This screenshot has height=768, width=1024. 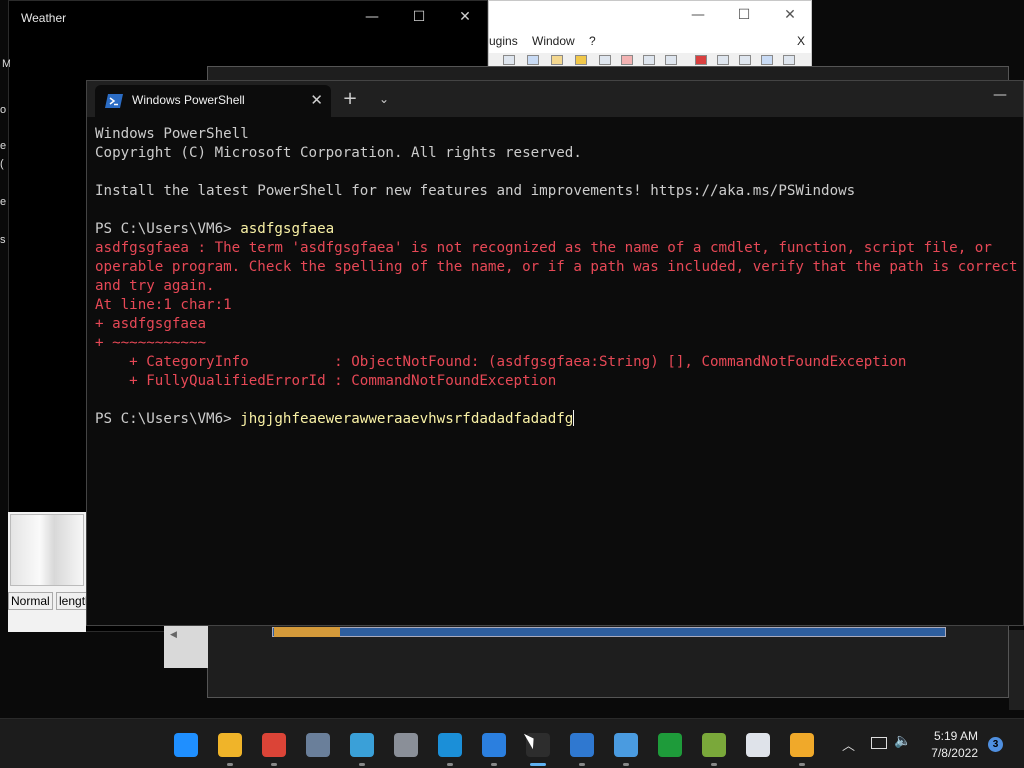 I want to click on cards-game-icon, so click(x=758, y=745).